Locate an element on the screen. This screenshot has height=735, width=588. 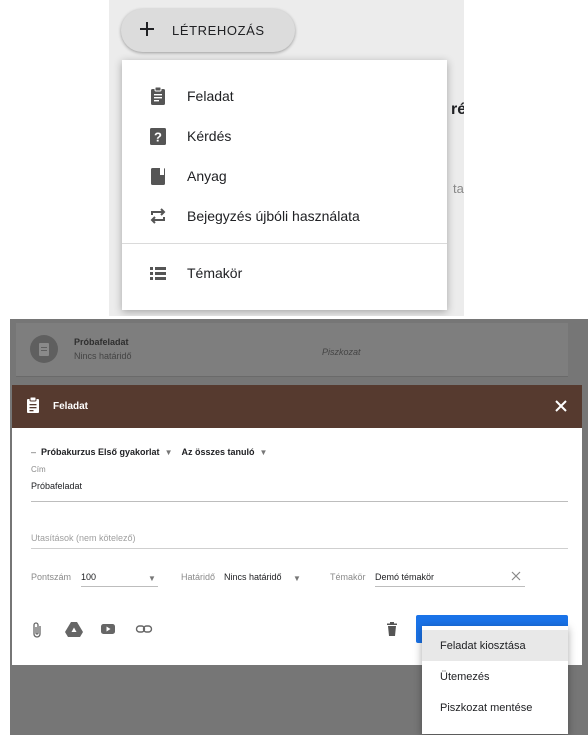
trash-icon is located at coordinates (392, 629).